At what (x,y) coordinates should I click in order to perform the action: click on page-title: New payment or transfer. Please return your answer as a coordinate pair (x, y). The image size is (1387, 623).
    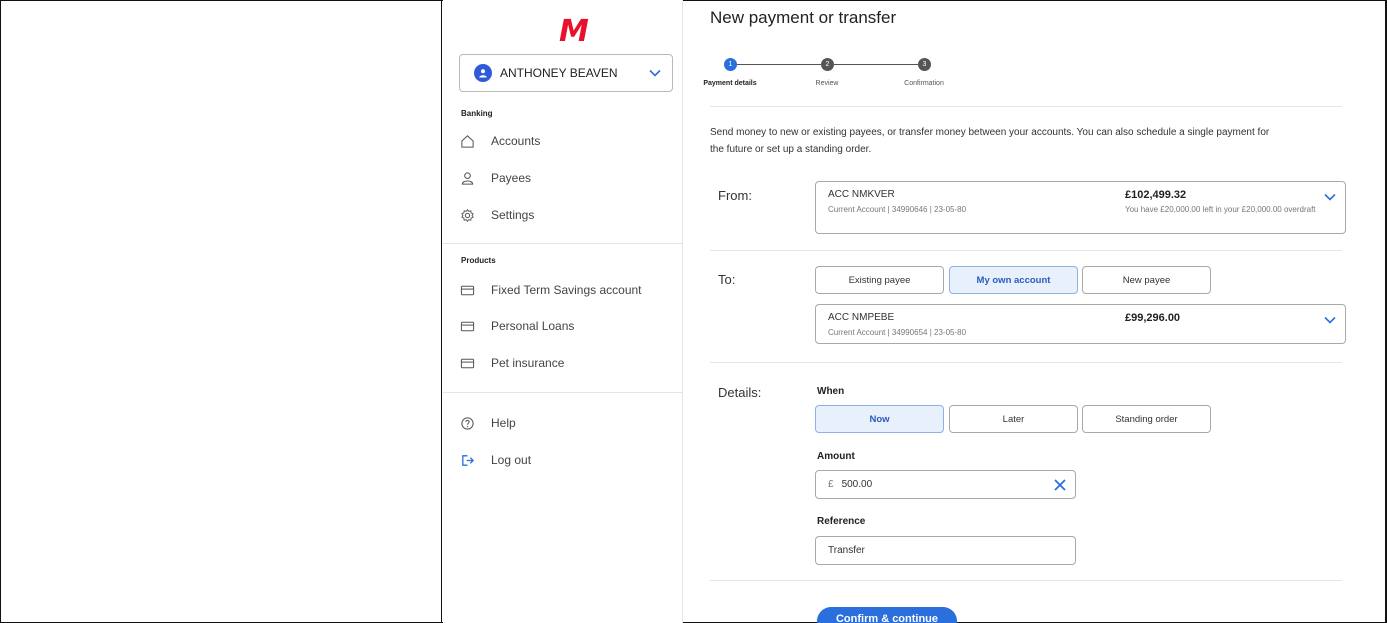
    Looking at the image, I should click on (803, 17).